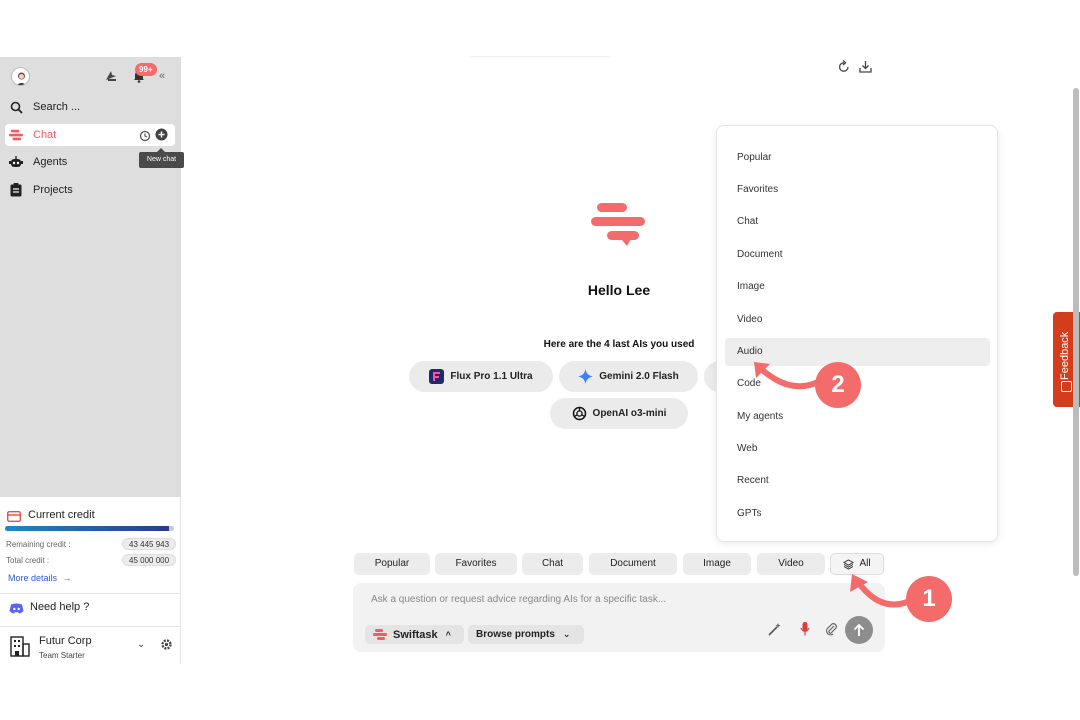 This screenshot has height=720, width=1080. I want to click on settings-gear-icon, so click(166, 647).